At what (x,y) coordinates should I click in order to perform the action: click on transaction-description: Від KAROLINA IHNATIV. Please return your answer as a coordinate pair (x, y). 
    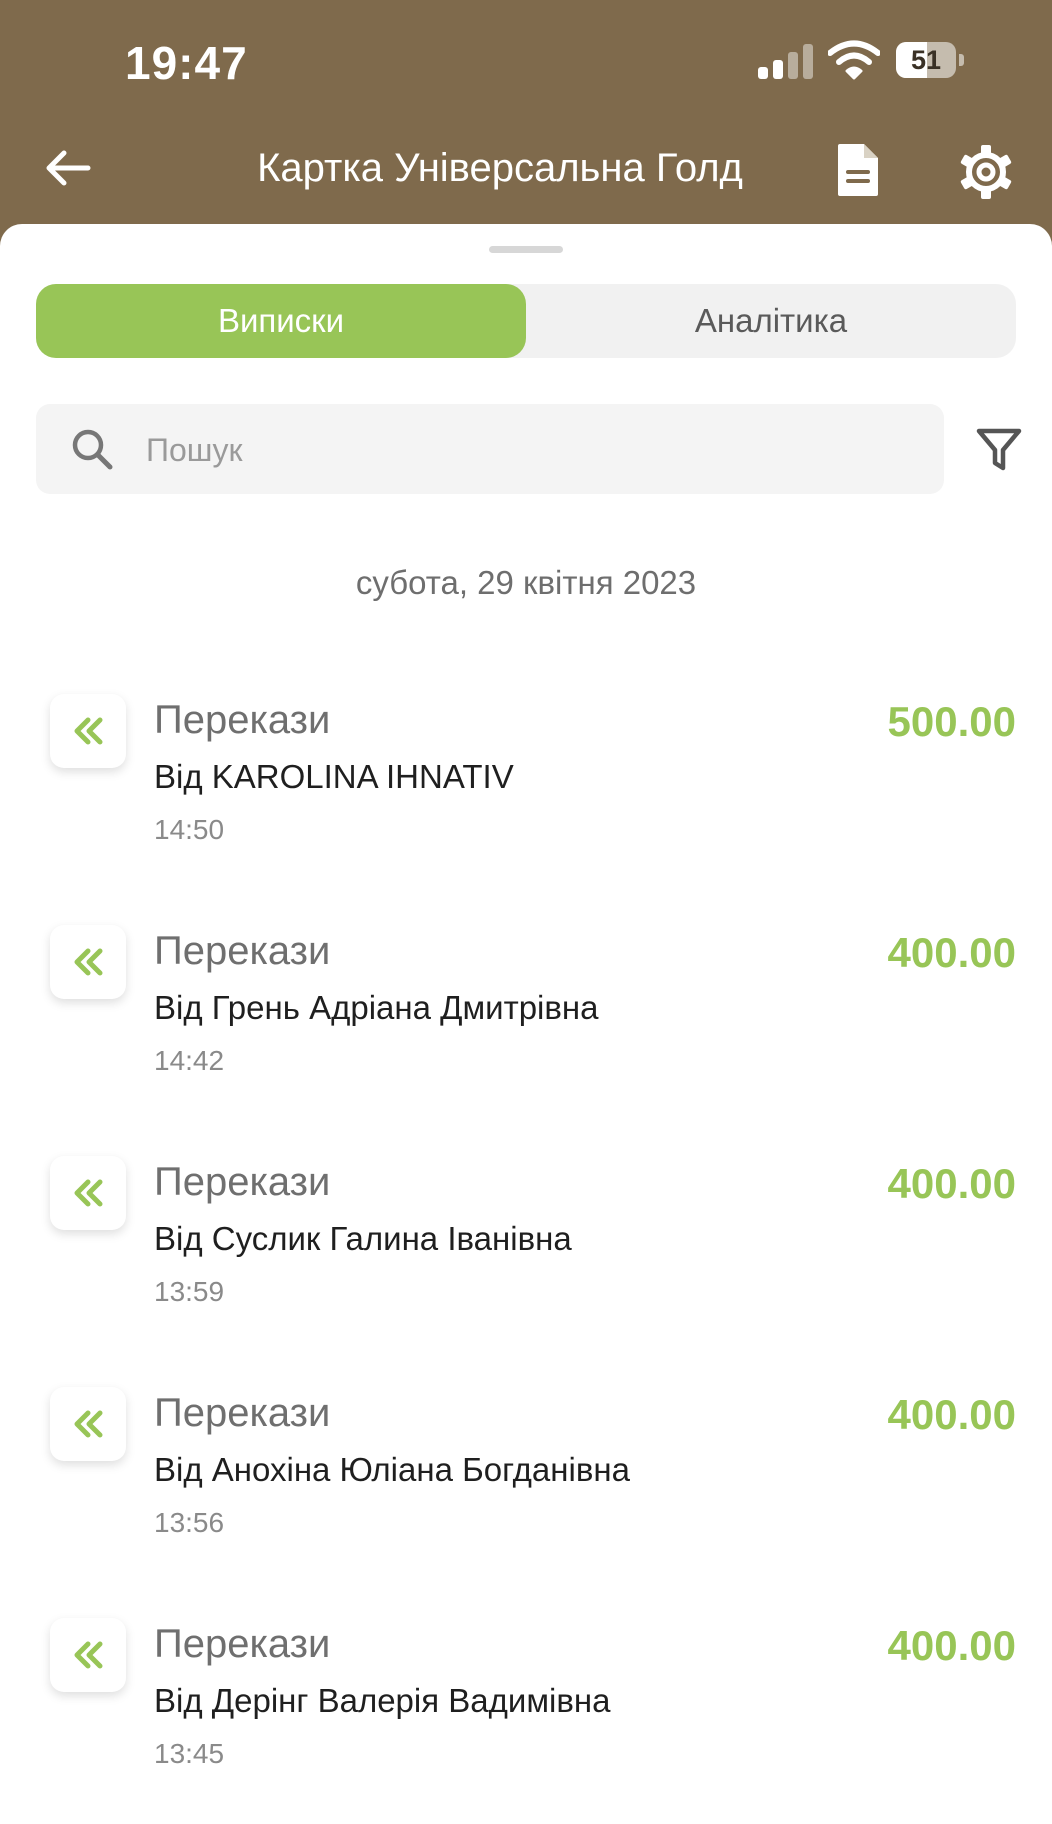
    Looking at the image, I should click on (334, 776).